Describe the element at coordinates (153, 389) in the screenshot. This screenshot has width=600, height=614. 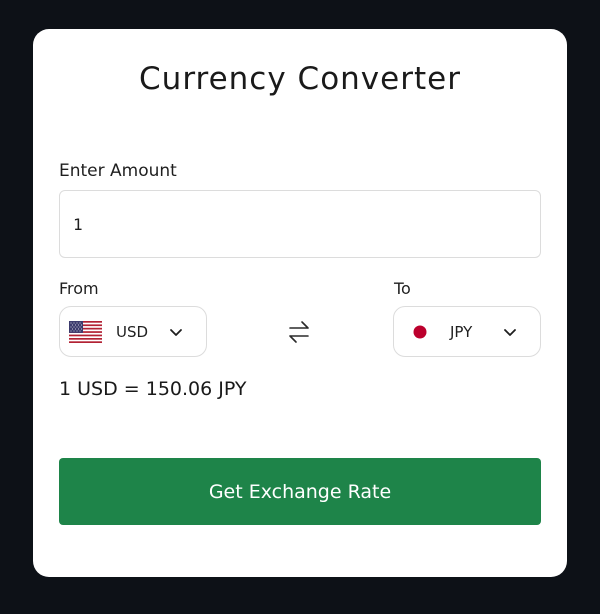
I see `exchange-rate-text: 1 USD = 150.06 JPY` at that location.